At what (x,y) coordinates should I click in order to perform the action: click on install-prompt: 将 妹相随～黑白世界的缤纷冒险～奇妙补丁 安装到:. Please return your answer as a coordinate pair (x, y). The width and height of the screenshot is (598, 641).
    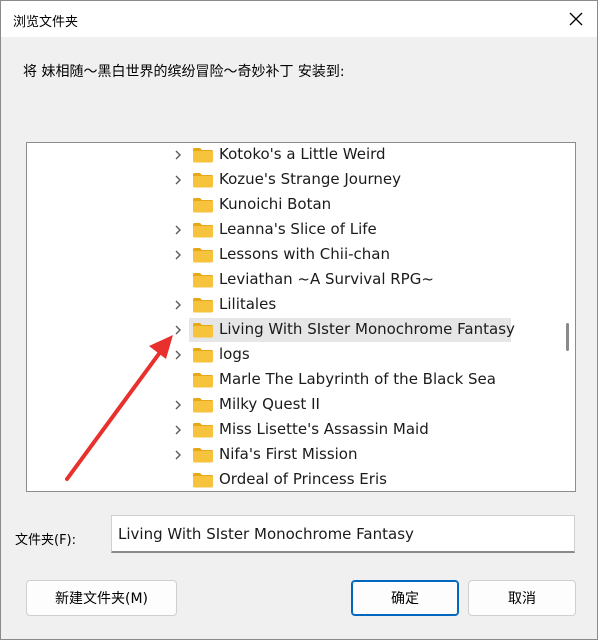
    Looking at the image, I should click on (184, 72).